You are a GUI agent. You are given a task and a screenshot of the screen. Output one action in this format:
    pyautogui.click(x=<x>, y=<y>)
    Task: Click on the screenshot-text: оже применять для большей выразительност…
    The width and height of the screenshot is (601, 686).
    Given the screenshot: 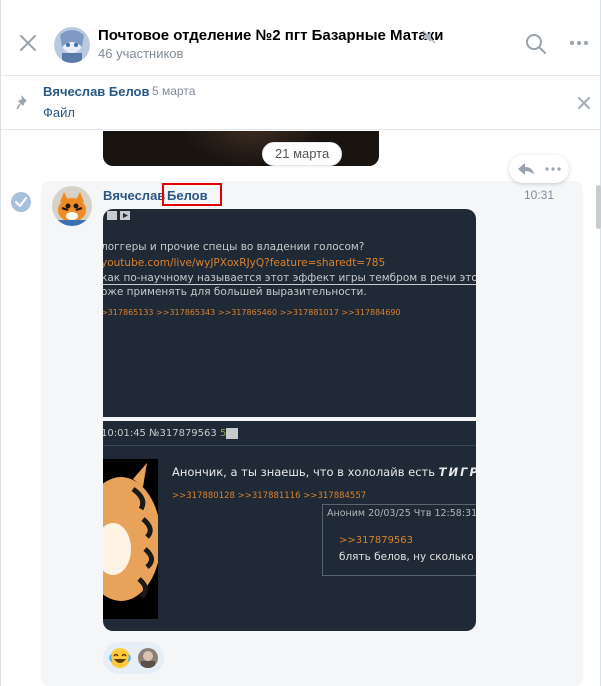 What is the action you would take?
    pyautogui.click(x=235, y=292)
    